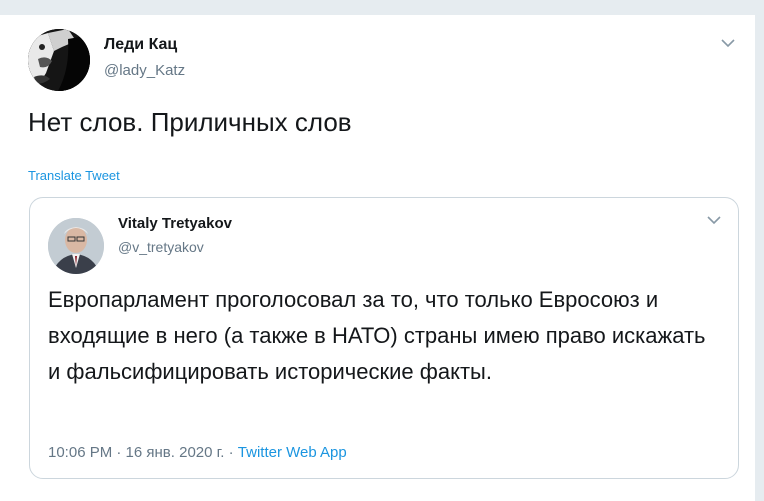 The height and width of the screenshot is (501, 764). Describe the element at coordinates (144, 70) in the screenshot. I see `author-handle: @lady_Katz` at that location.